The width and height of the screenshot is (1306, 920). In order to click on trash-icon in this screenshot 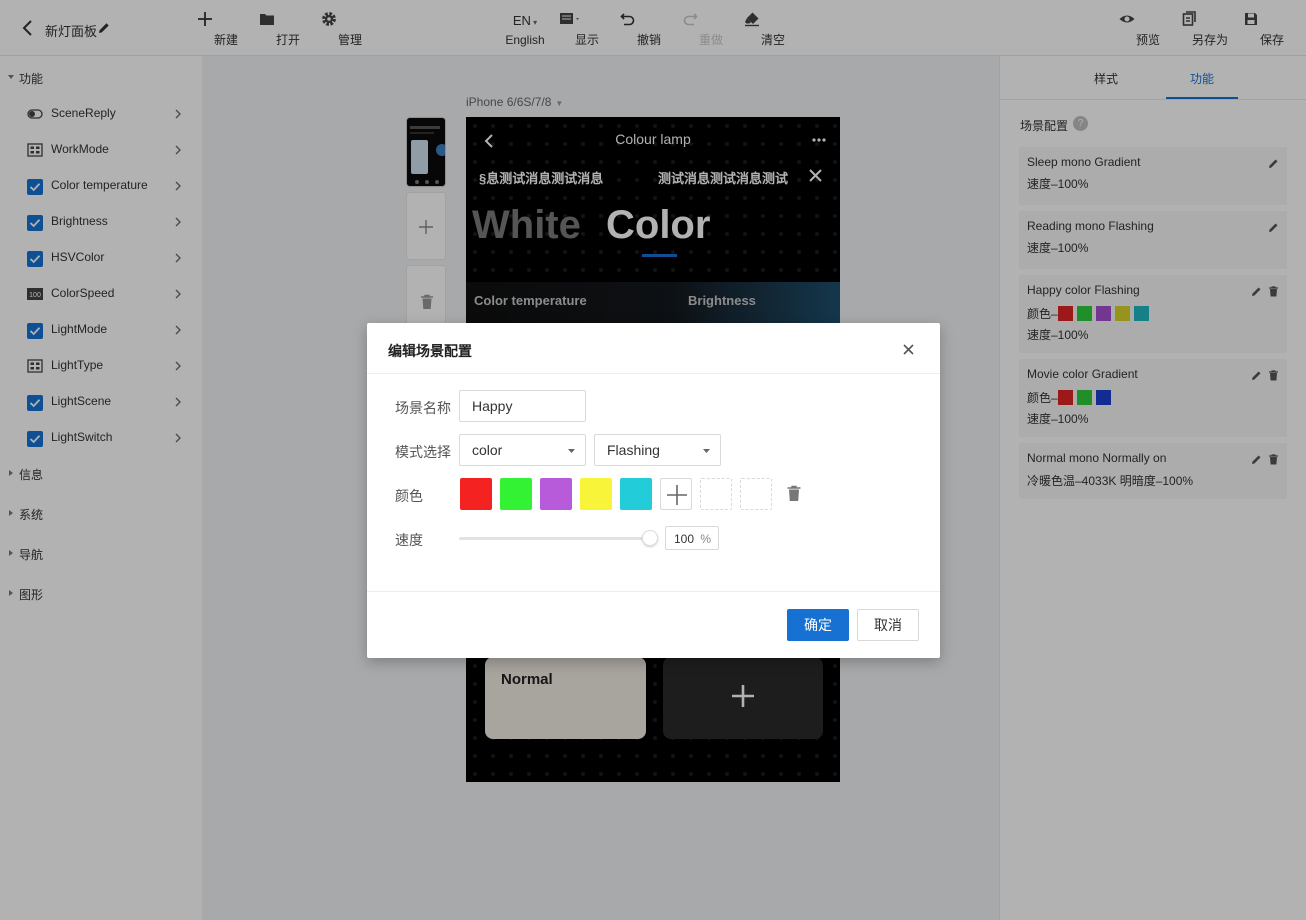, I will do `click(794, 493)`.